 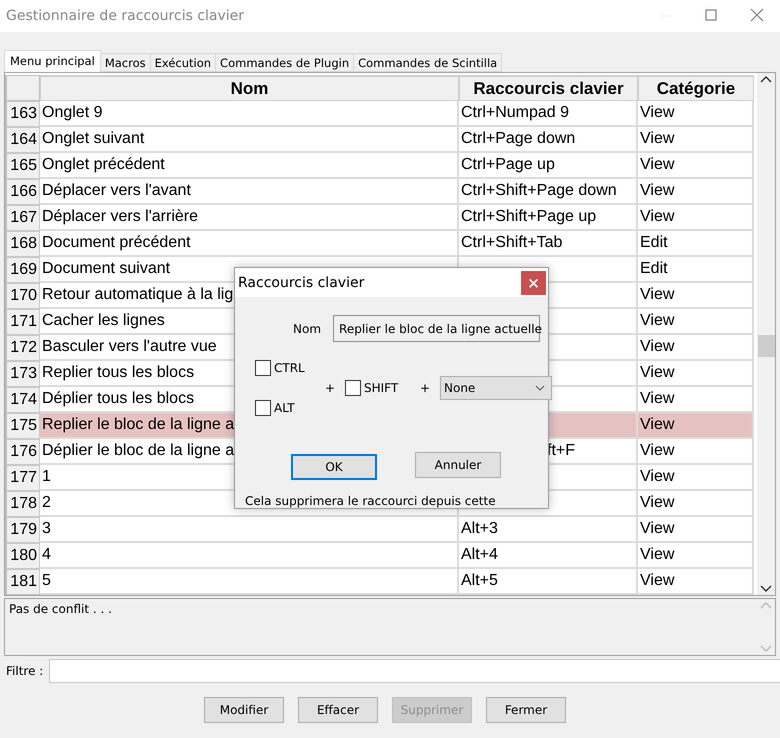 What do you see at coordinates (289, 368) in the screenshot?
I see `checkbox-label: CTRL` at bounding box center [289, 368].